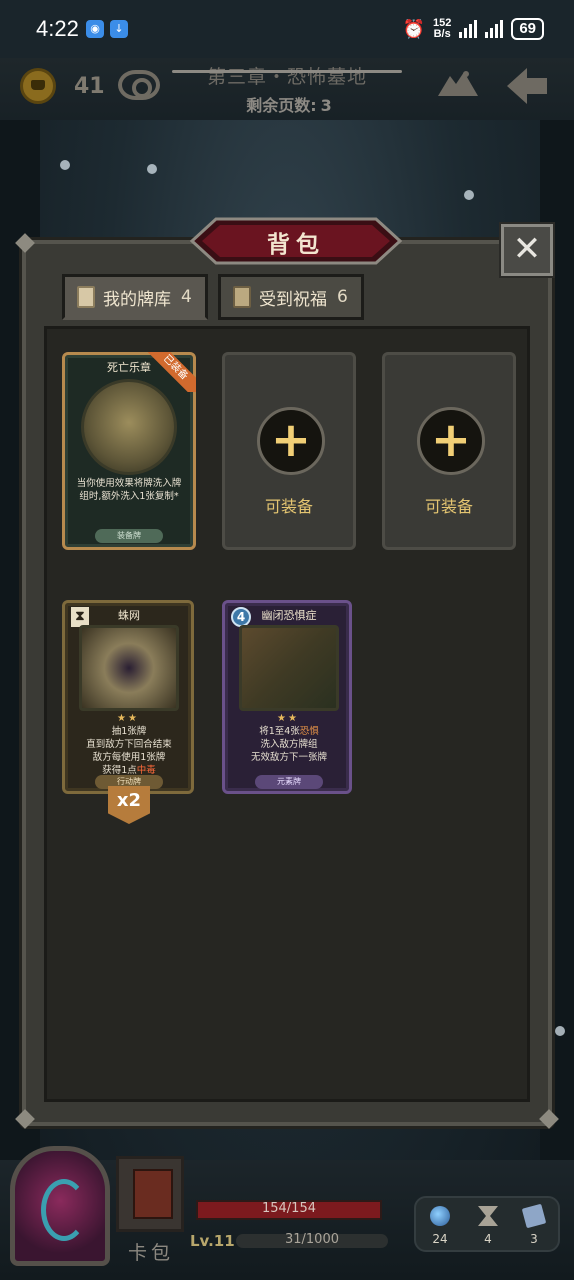 The image size is (574, 1280). What do you see at coordinates (129, 367) in the screenshot?
I see `card-title: 死亡乐章` at bounding box center [129, 367].